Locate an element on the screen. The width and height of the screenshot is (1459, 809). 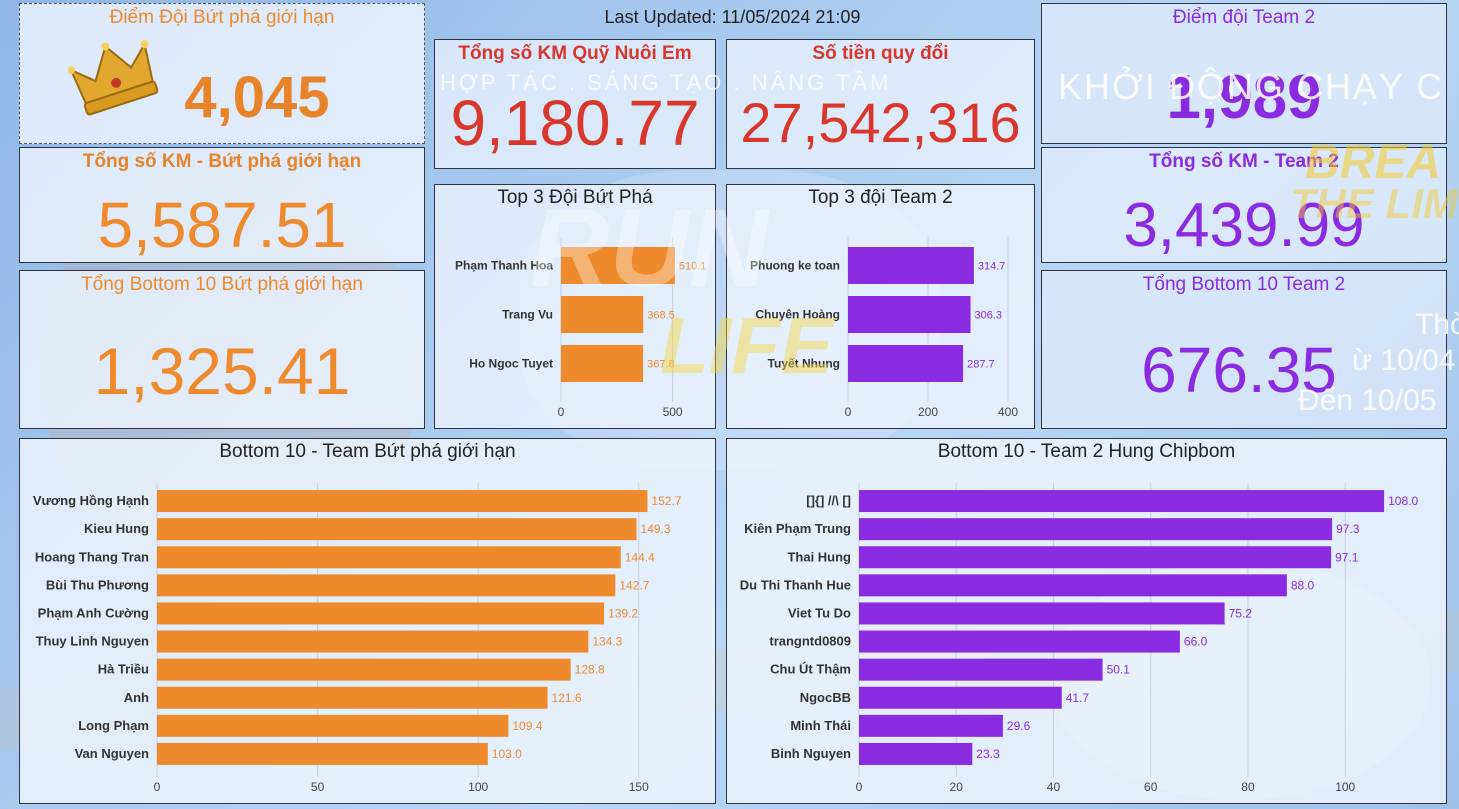
card-title: Tổng số KM - Bứt phá giới hạn is located at coordinates (222, 161).